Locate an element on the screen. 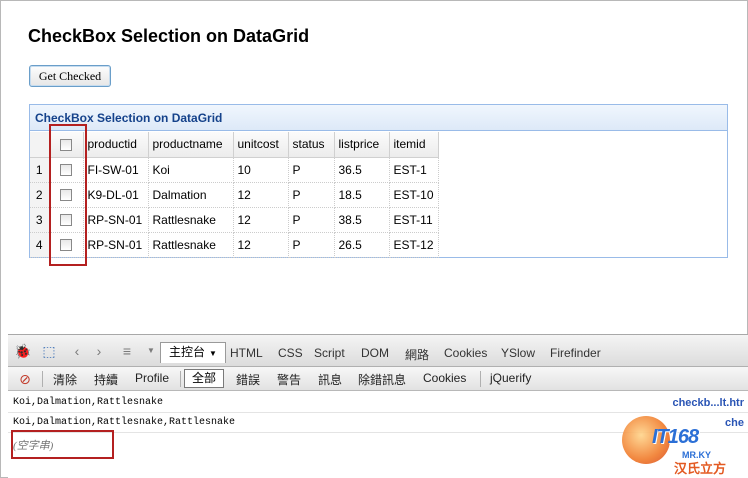 Image resolution: width=748 pixels, height=478 pixels. table-row: 3 RP-SN-01 Rattlesnake 12 P 38.5 EST-11 is located at coordinates (234, 220).